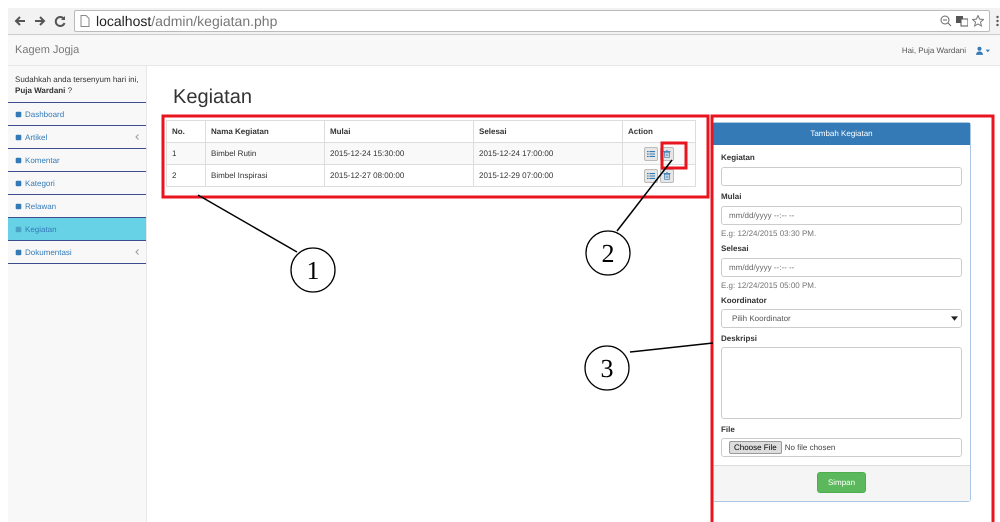 The width and height of the screenshot is (1000, 522). I want to click on callout-number: 3, so click(607, 368).